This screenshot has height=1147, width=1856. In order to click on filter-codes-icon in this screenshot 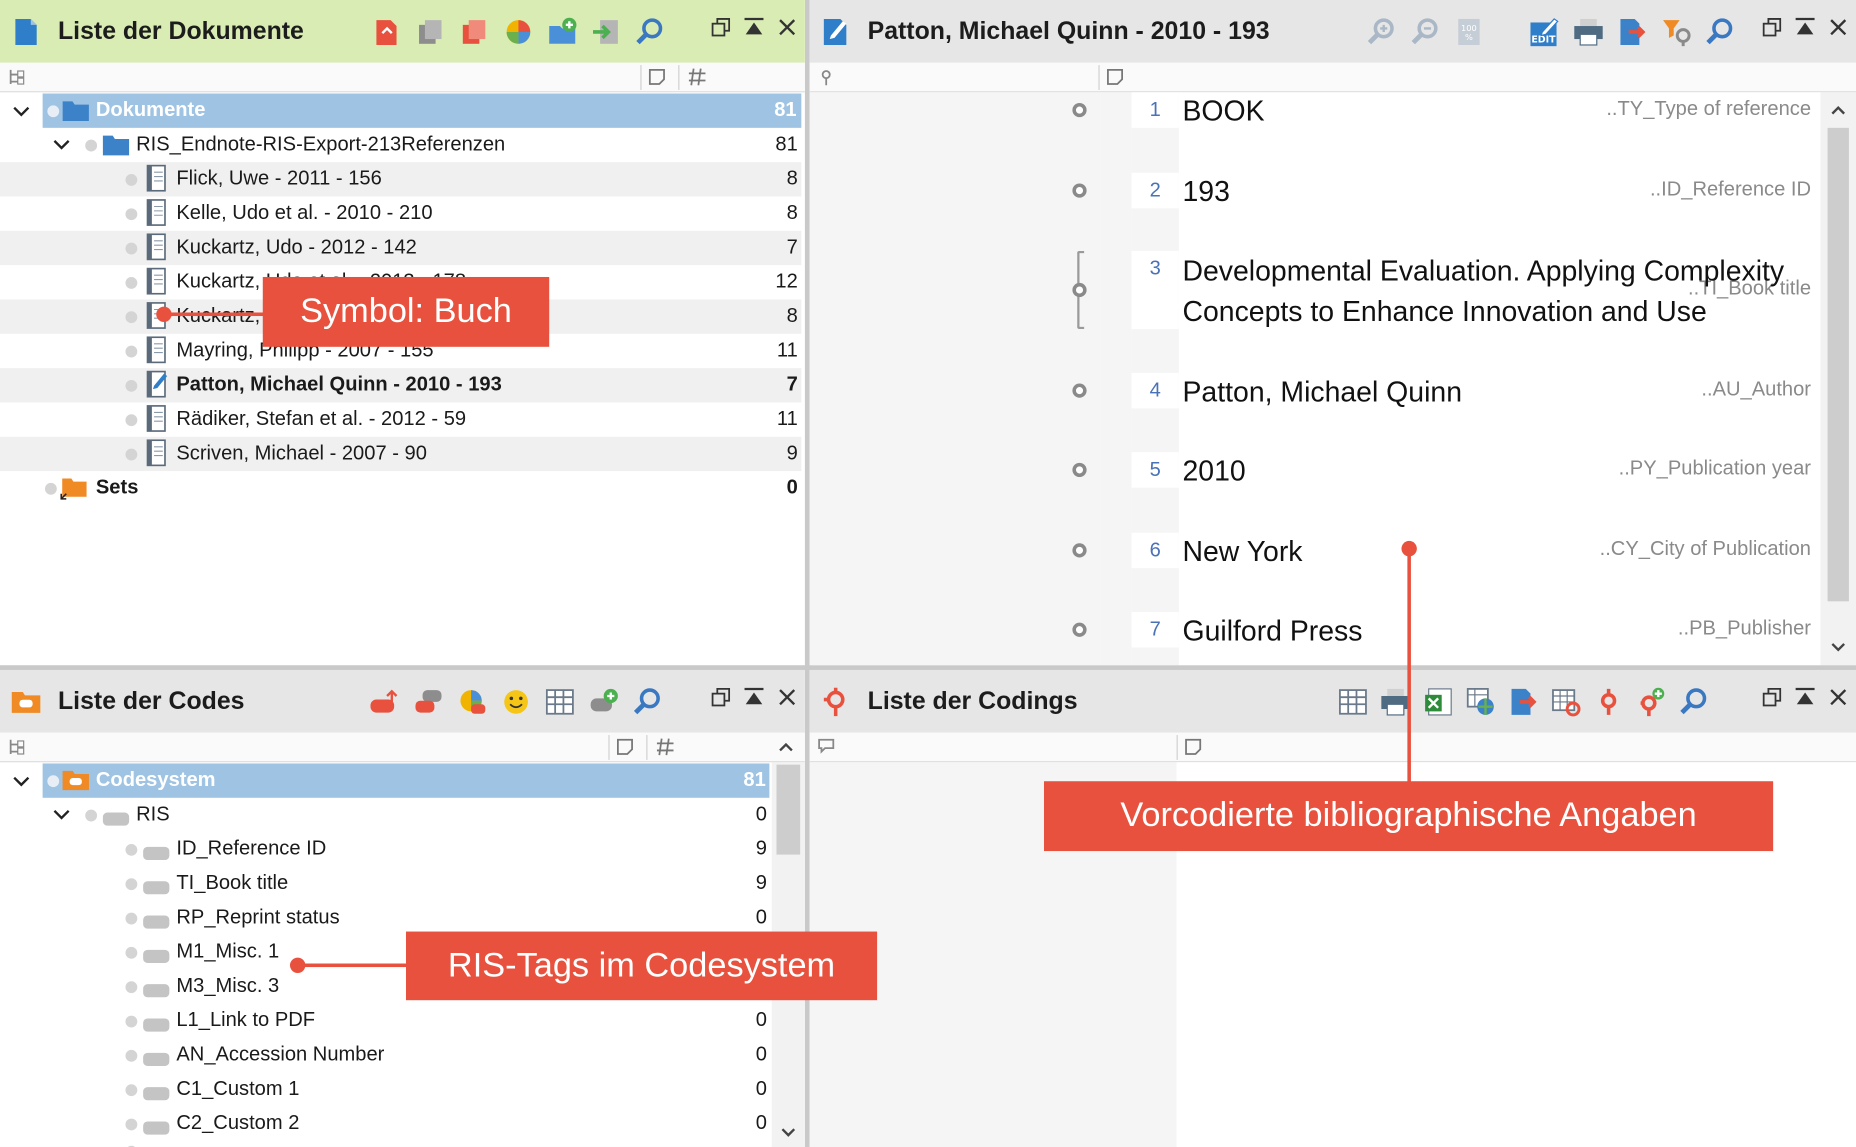, I will do `click(1676, 32)`.